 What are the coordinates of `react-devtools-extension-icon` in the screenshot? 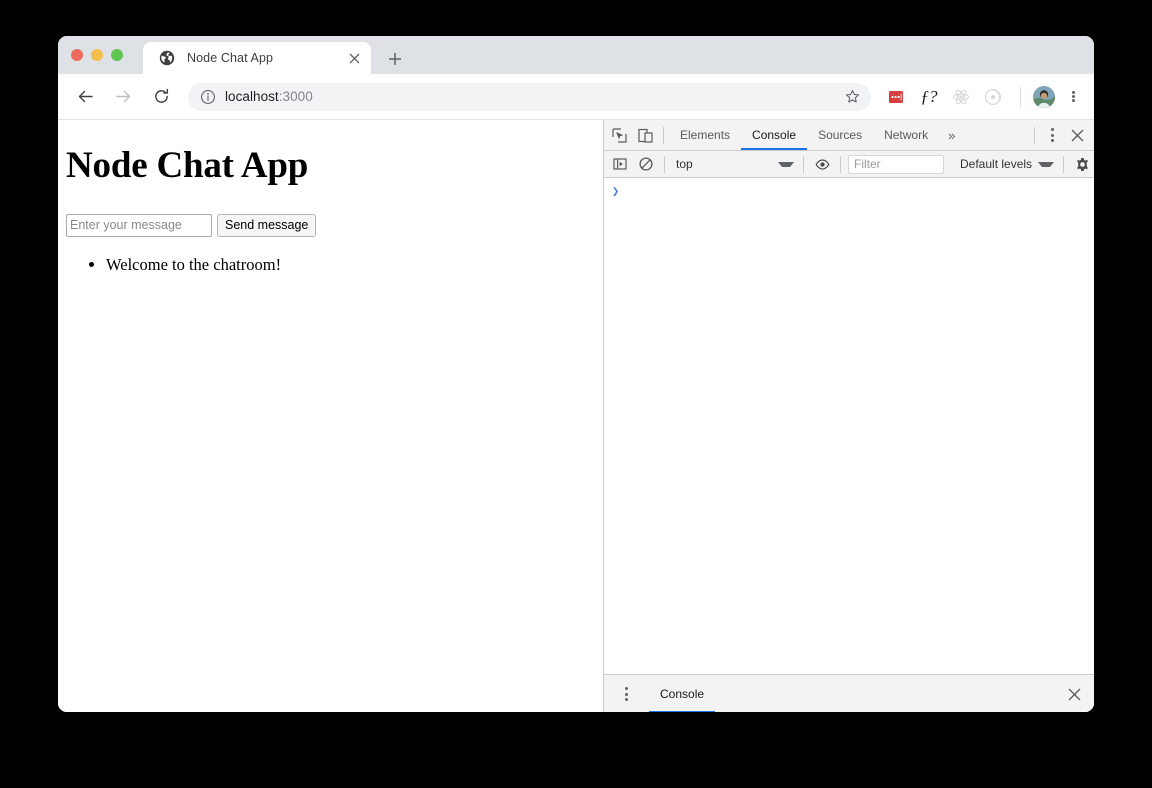 It's located at (961, 97).